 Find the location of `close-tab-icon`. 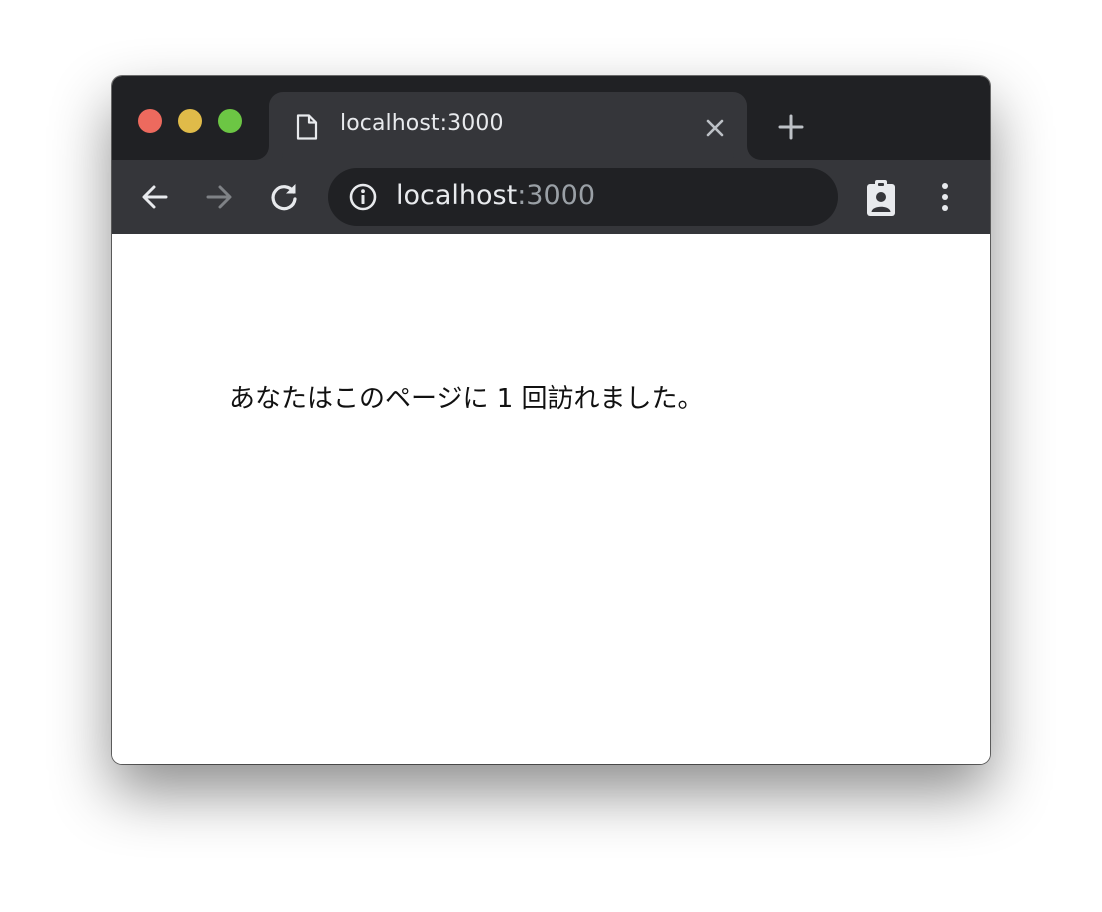

close-tab-icon is located at coordinates (715, 128).